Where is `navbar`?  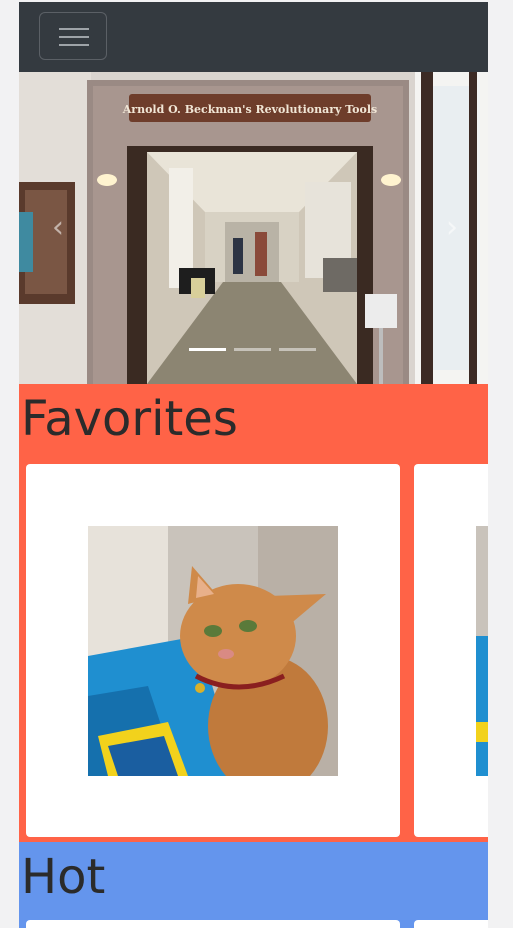
navbar is located at coordinates (253, 37).